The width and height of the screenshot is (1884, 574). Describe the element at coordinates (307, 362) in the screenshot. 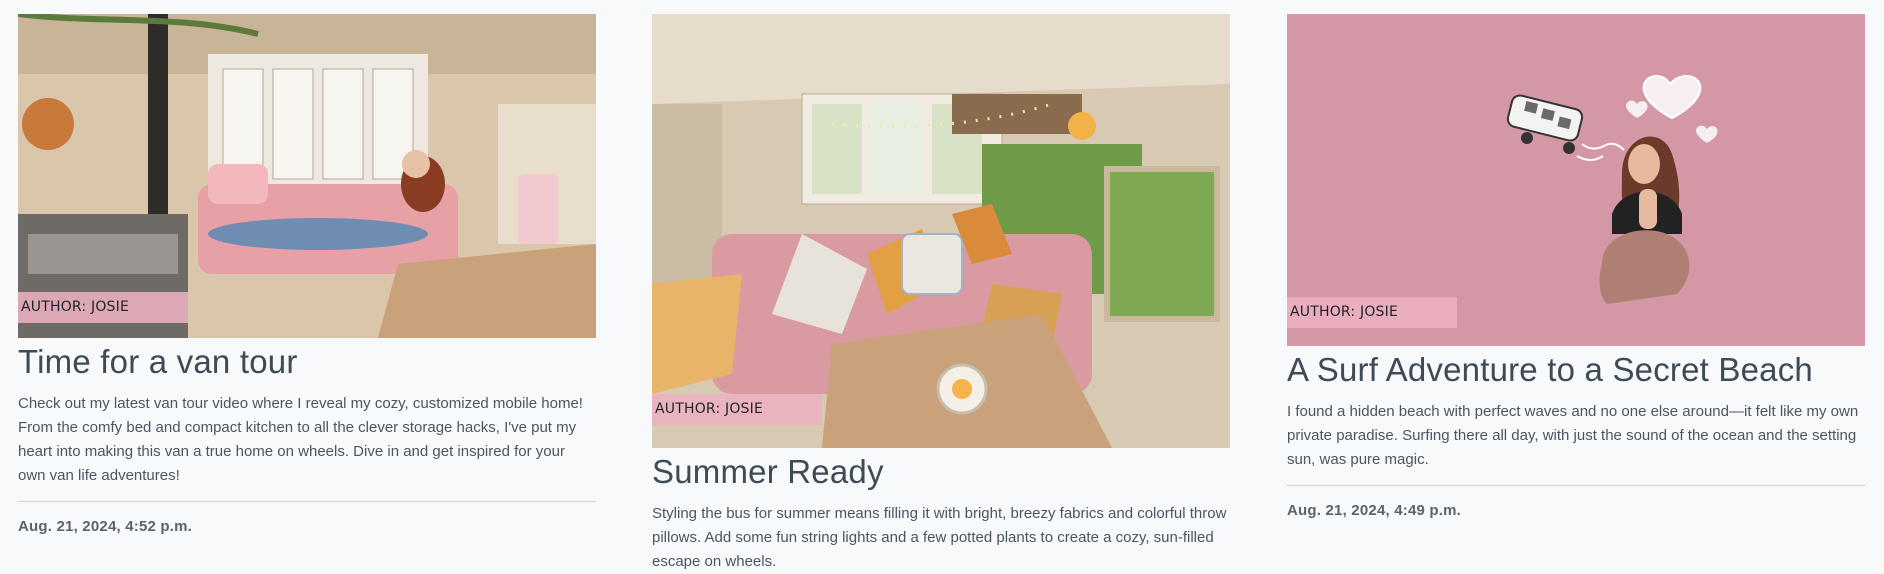

I see `post-title: Time for a van tour` at that location.